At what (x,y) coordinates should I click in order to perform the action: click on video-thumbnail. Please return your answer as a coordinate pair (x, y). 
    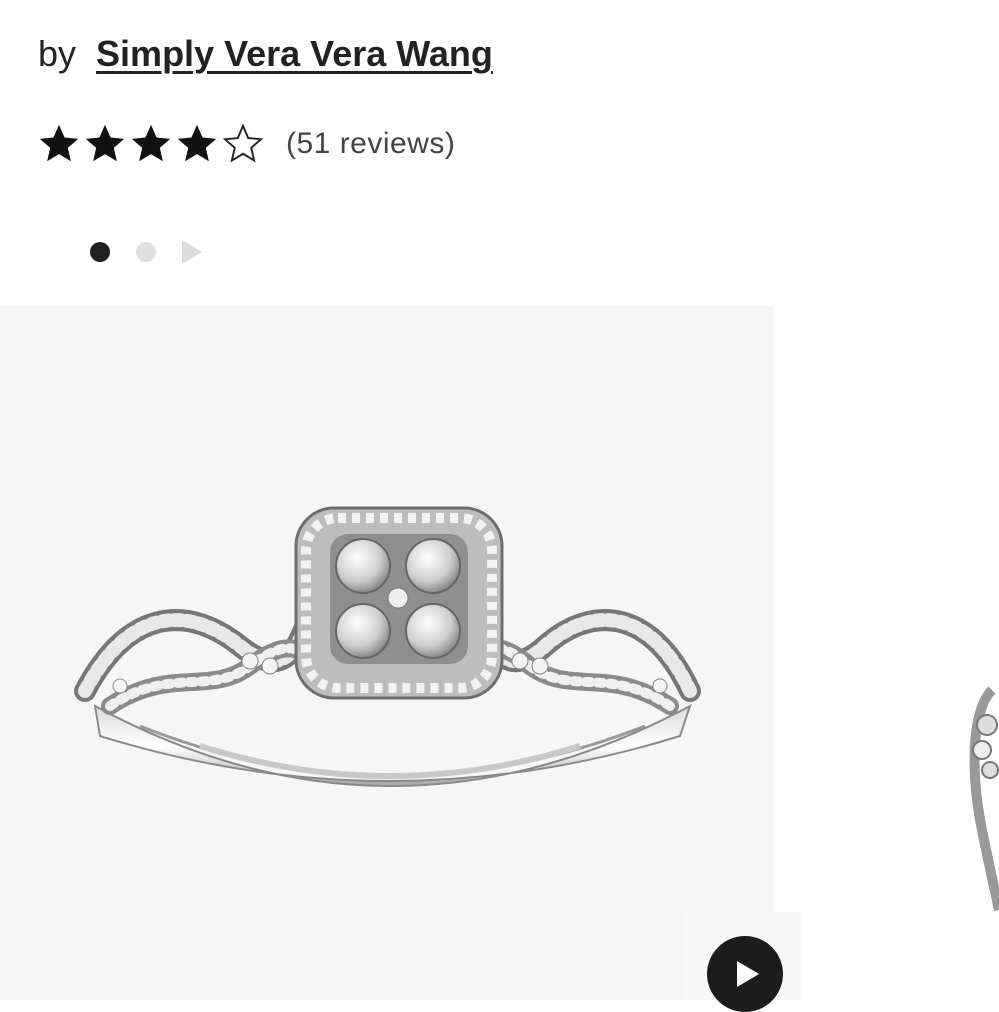
    Looking at the image, I should click on (742, 962).